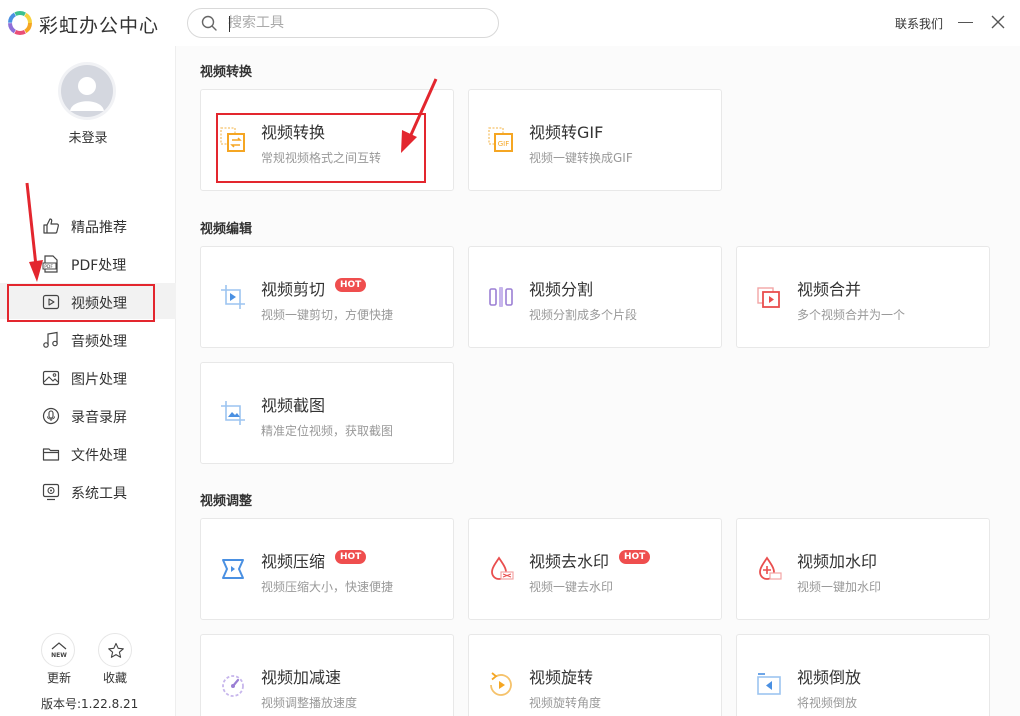 This screenshot has width=1020, height=716. I want to click on system-icon, so click(51, 492).